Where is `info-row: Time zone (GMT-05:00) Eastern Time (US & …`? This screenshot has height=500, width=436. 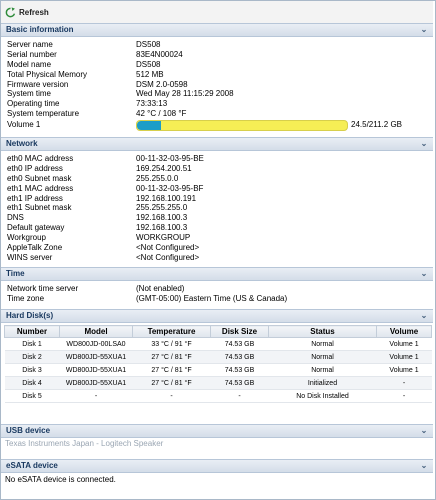
info-row: Time zone (GMT-05:00) Eastern Time (US & … is located at coordinates (220, 299).